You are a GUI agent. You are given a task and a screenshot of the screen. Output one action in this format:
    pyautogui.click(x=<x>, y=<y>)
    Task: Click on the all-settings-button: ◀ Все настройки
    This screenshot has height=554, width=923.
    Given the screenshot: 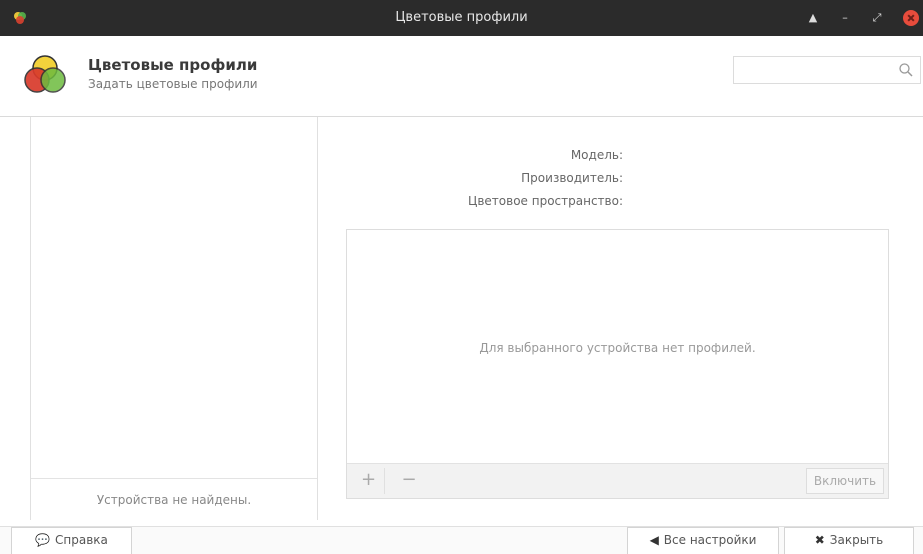 What is the action you would take?
    pyautogui.click(x=703, y=540)
    